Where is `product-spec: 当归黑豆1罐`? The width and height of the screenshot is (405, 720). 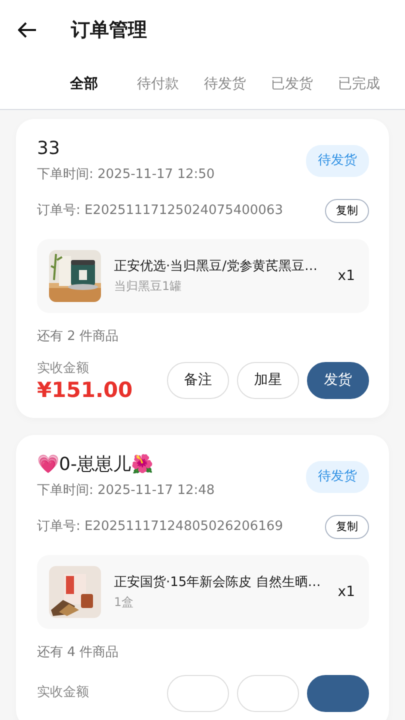 product-spec: 当归黑豆1罐 is located at coordinates (148, 286).